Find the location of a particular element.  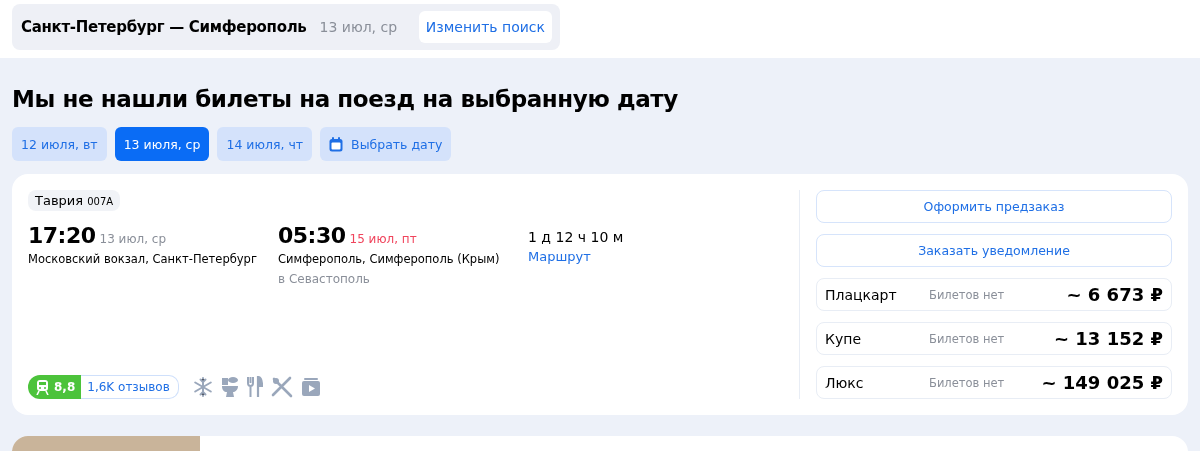

departure-date: 13 июл, ср is located at coordinates (133, 239).